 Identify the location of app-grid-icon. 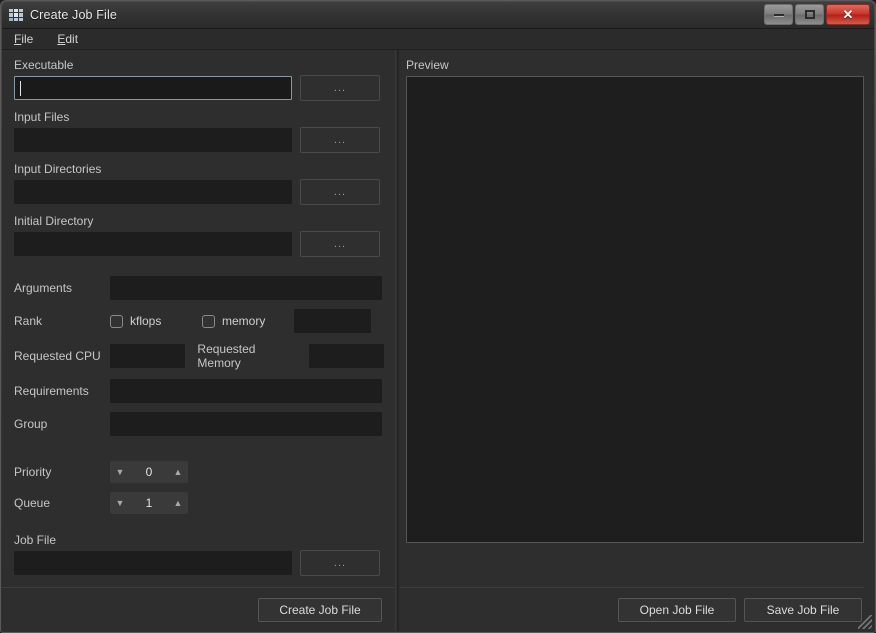
(16, 15).